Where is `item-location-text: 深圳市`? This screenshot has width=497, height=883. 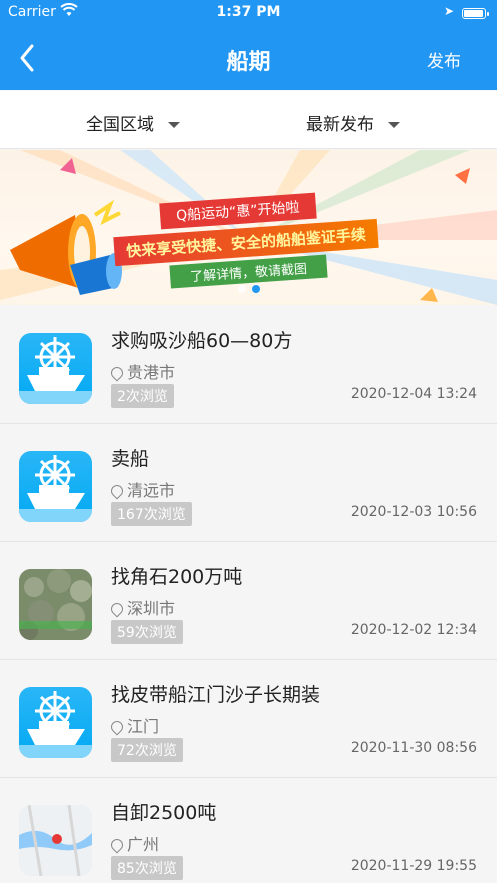
item-location-text: 深圳市 is located at coordinates (151, 608).